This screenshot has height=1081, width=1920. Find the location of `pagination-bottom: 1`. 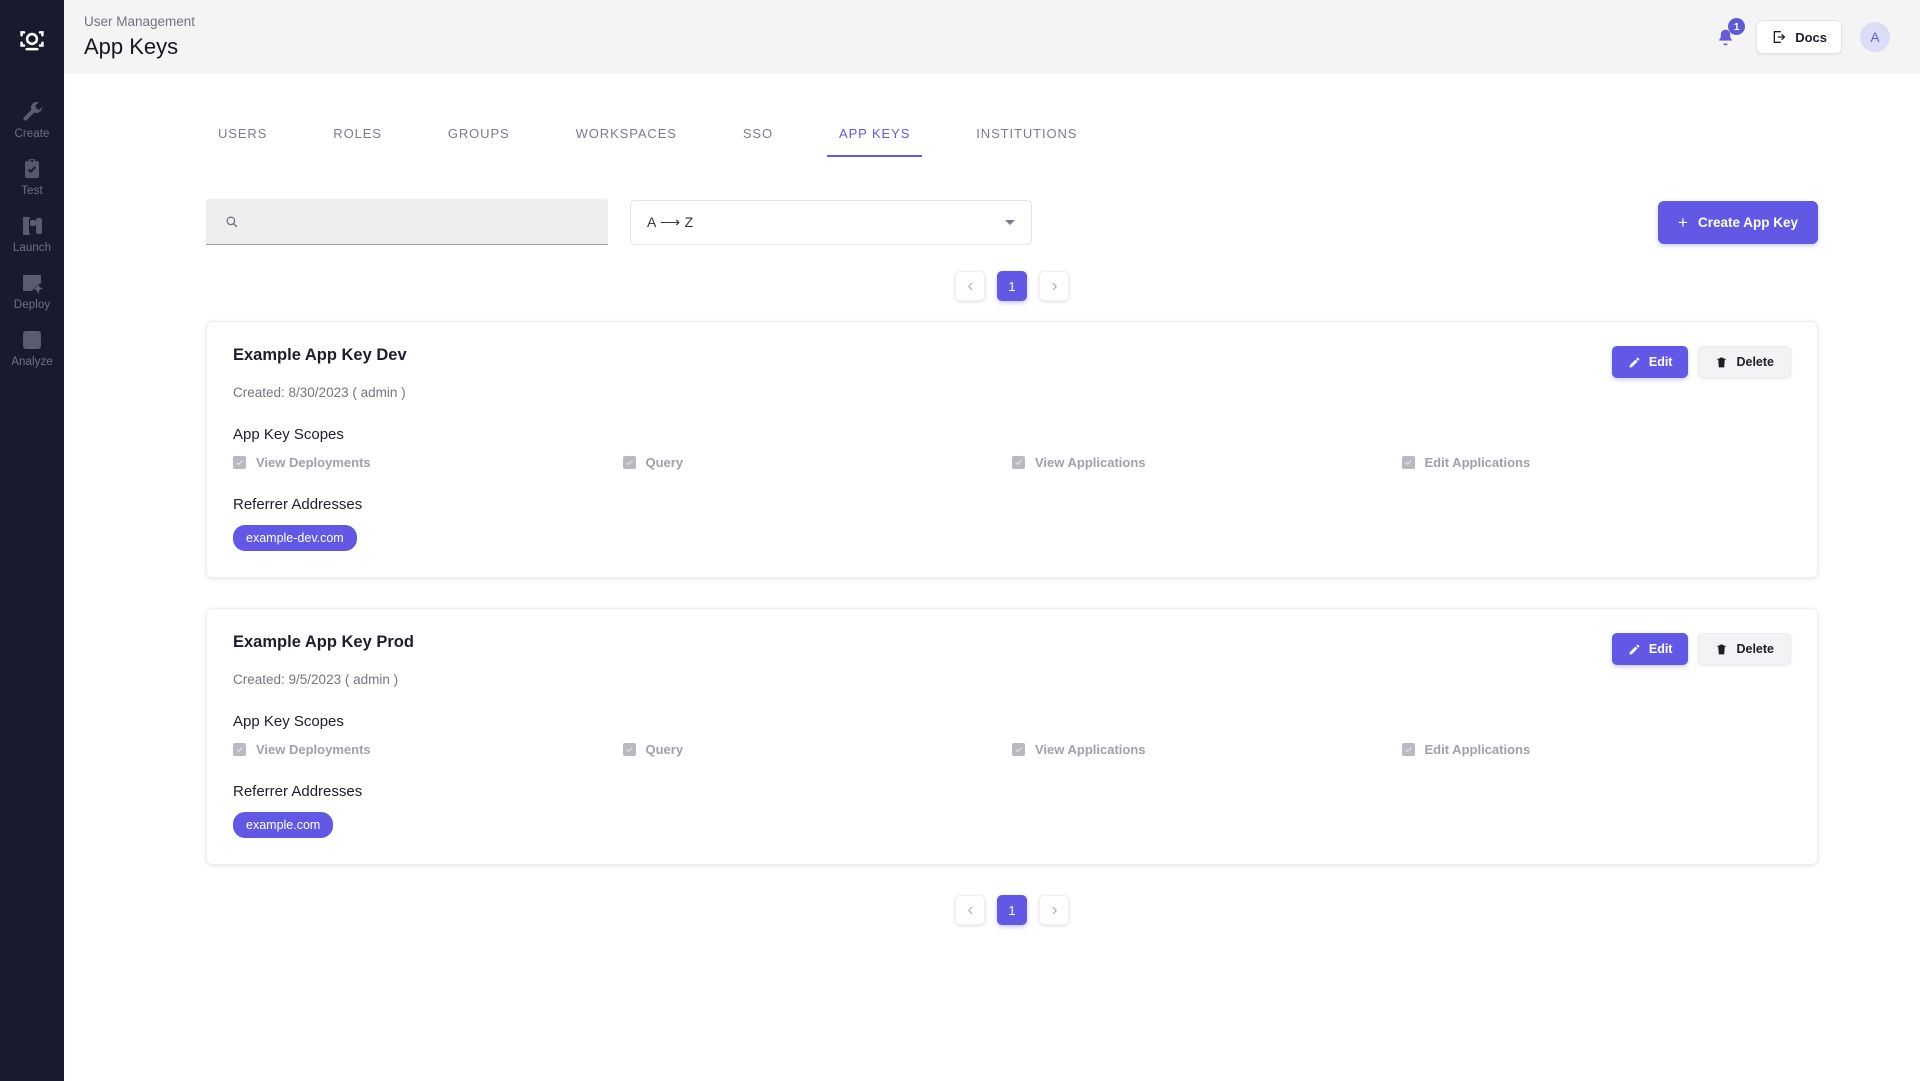

pagination-bottom: 1 is located at coordinates (1012, 910).